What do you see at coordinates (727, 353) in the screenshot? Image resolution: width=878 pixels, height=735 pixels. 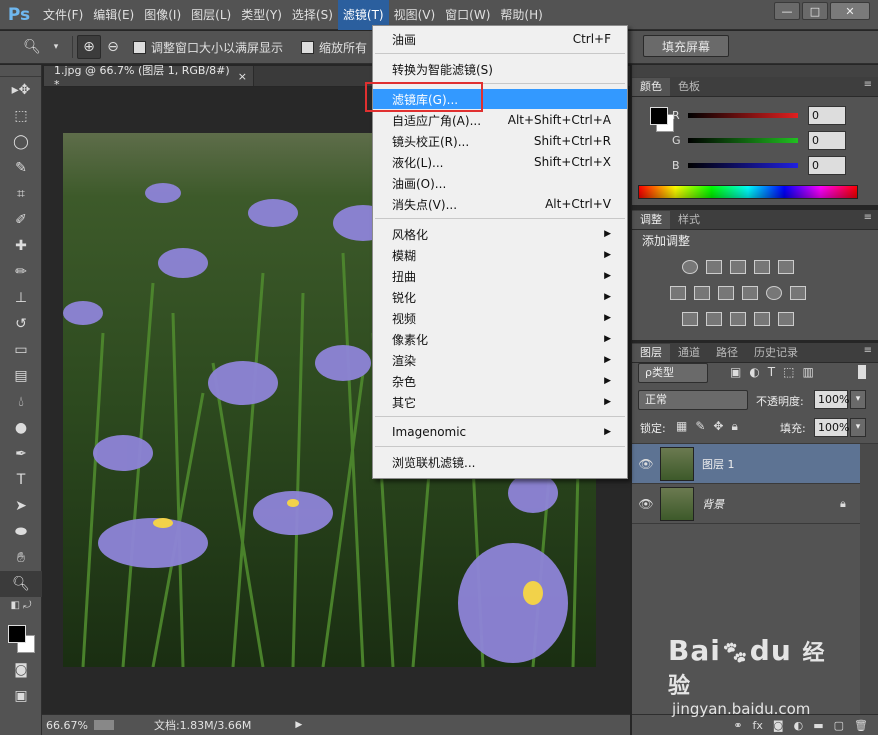 I see `tab-paths: 路径` at bounding box center [727, 353].